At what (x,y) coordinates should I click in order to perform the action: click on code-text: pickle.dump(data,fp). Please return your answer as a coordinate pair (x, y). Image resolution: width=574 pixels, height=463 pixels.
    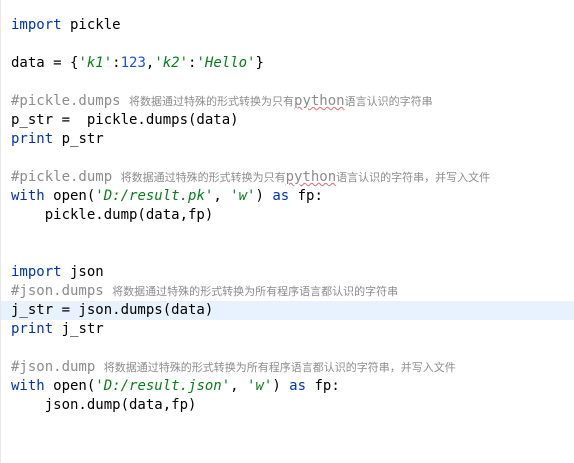
    Looking at the image, I should click on (112, 215).